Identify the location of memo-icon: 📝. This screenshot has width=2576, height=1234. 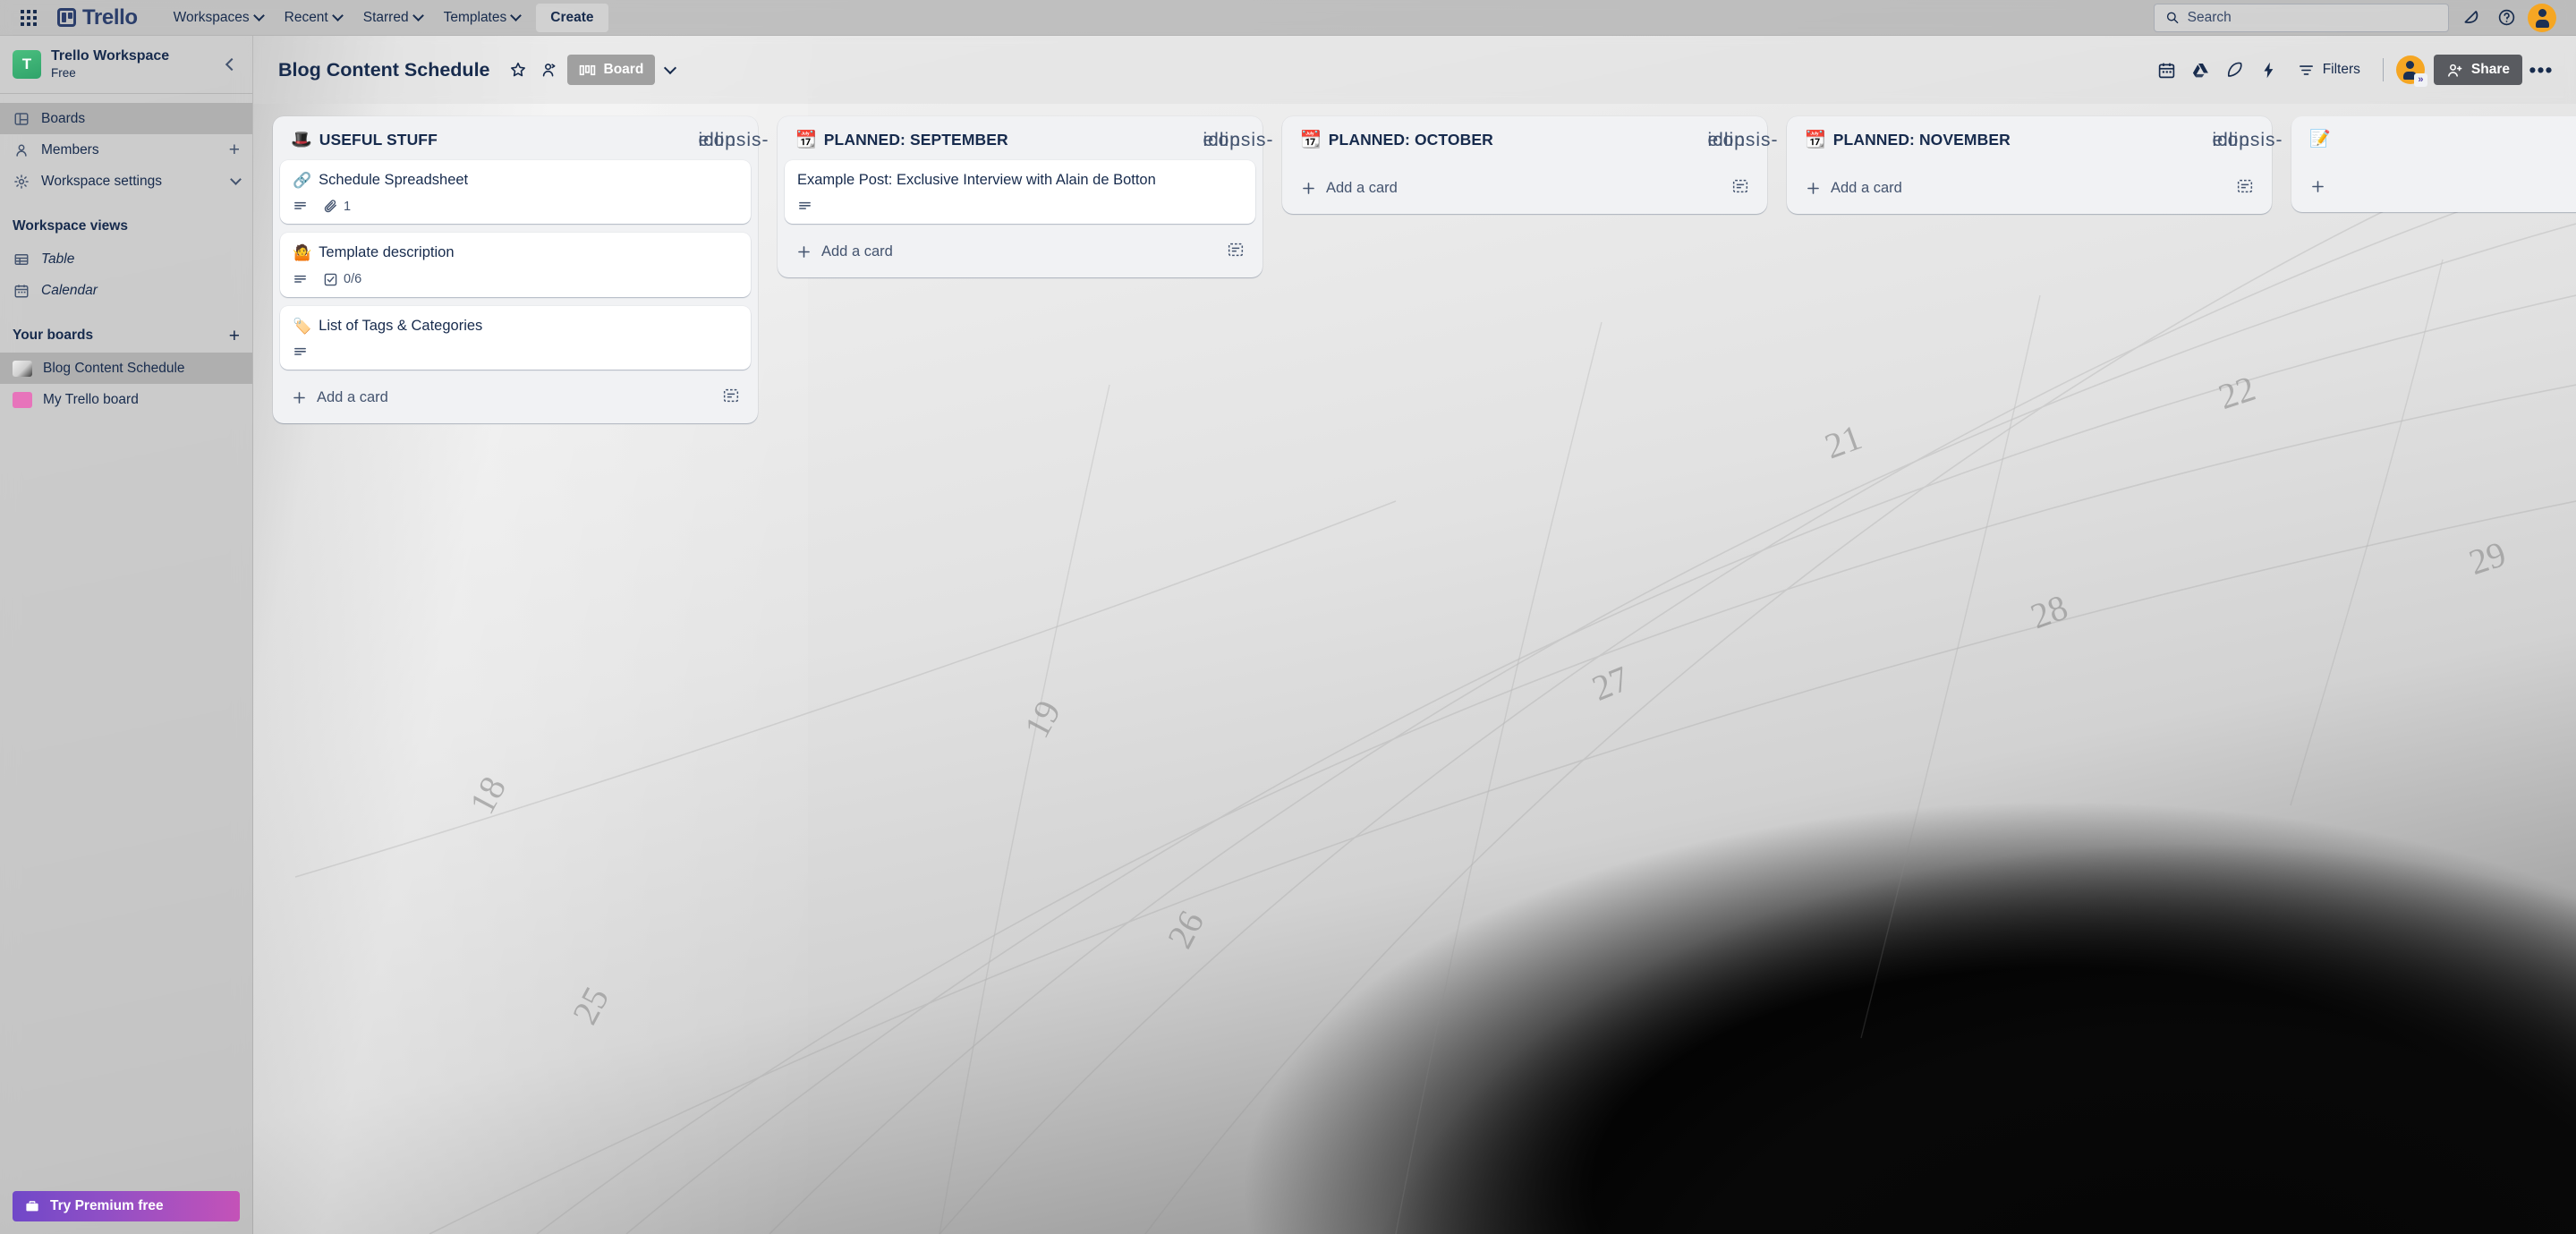
(2320, 140).